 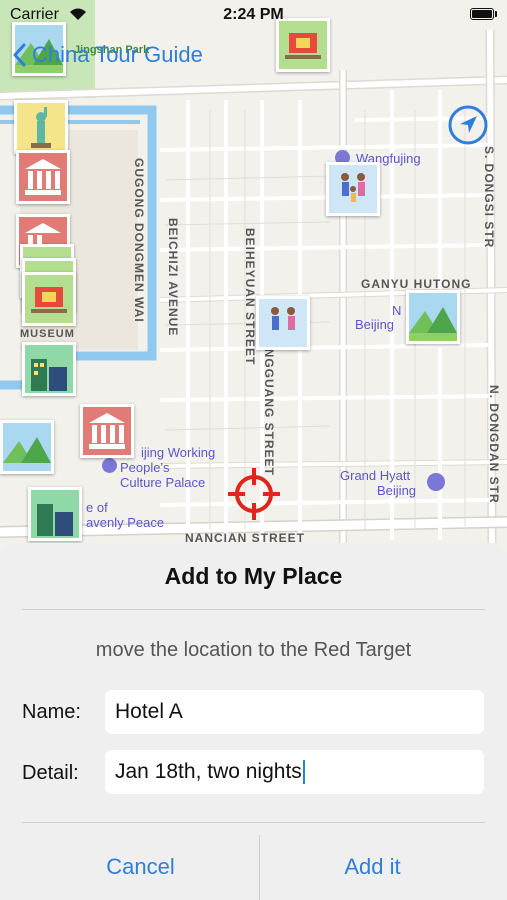 I want to click on street-label-beichizi: BEICHIZI AVENUE, so click(x=173, y=277).